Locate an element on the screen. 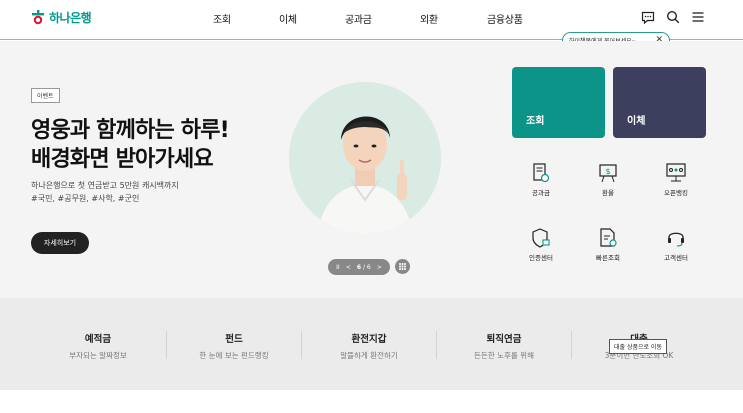 The height and width of the screenshot is (413, 743). quick-open-banking: 오픈뱅킹 is located at coordinates (676, 179).